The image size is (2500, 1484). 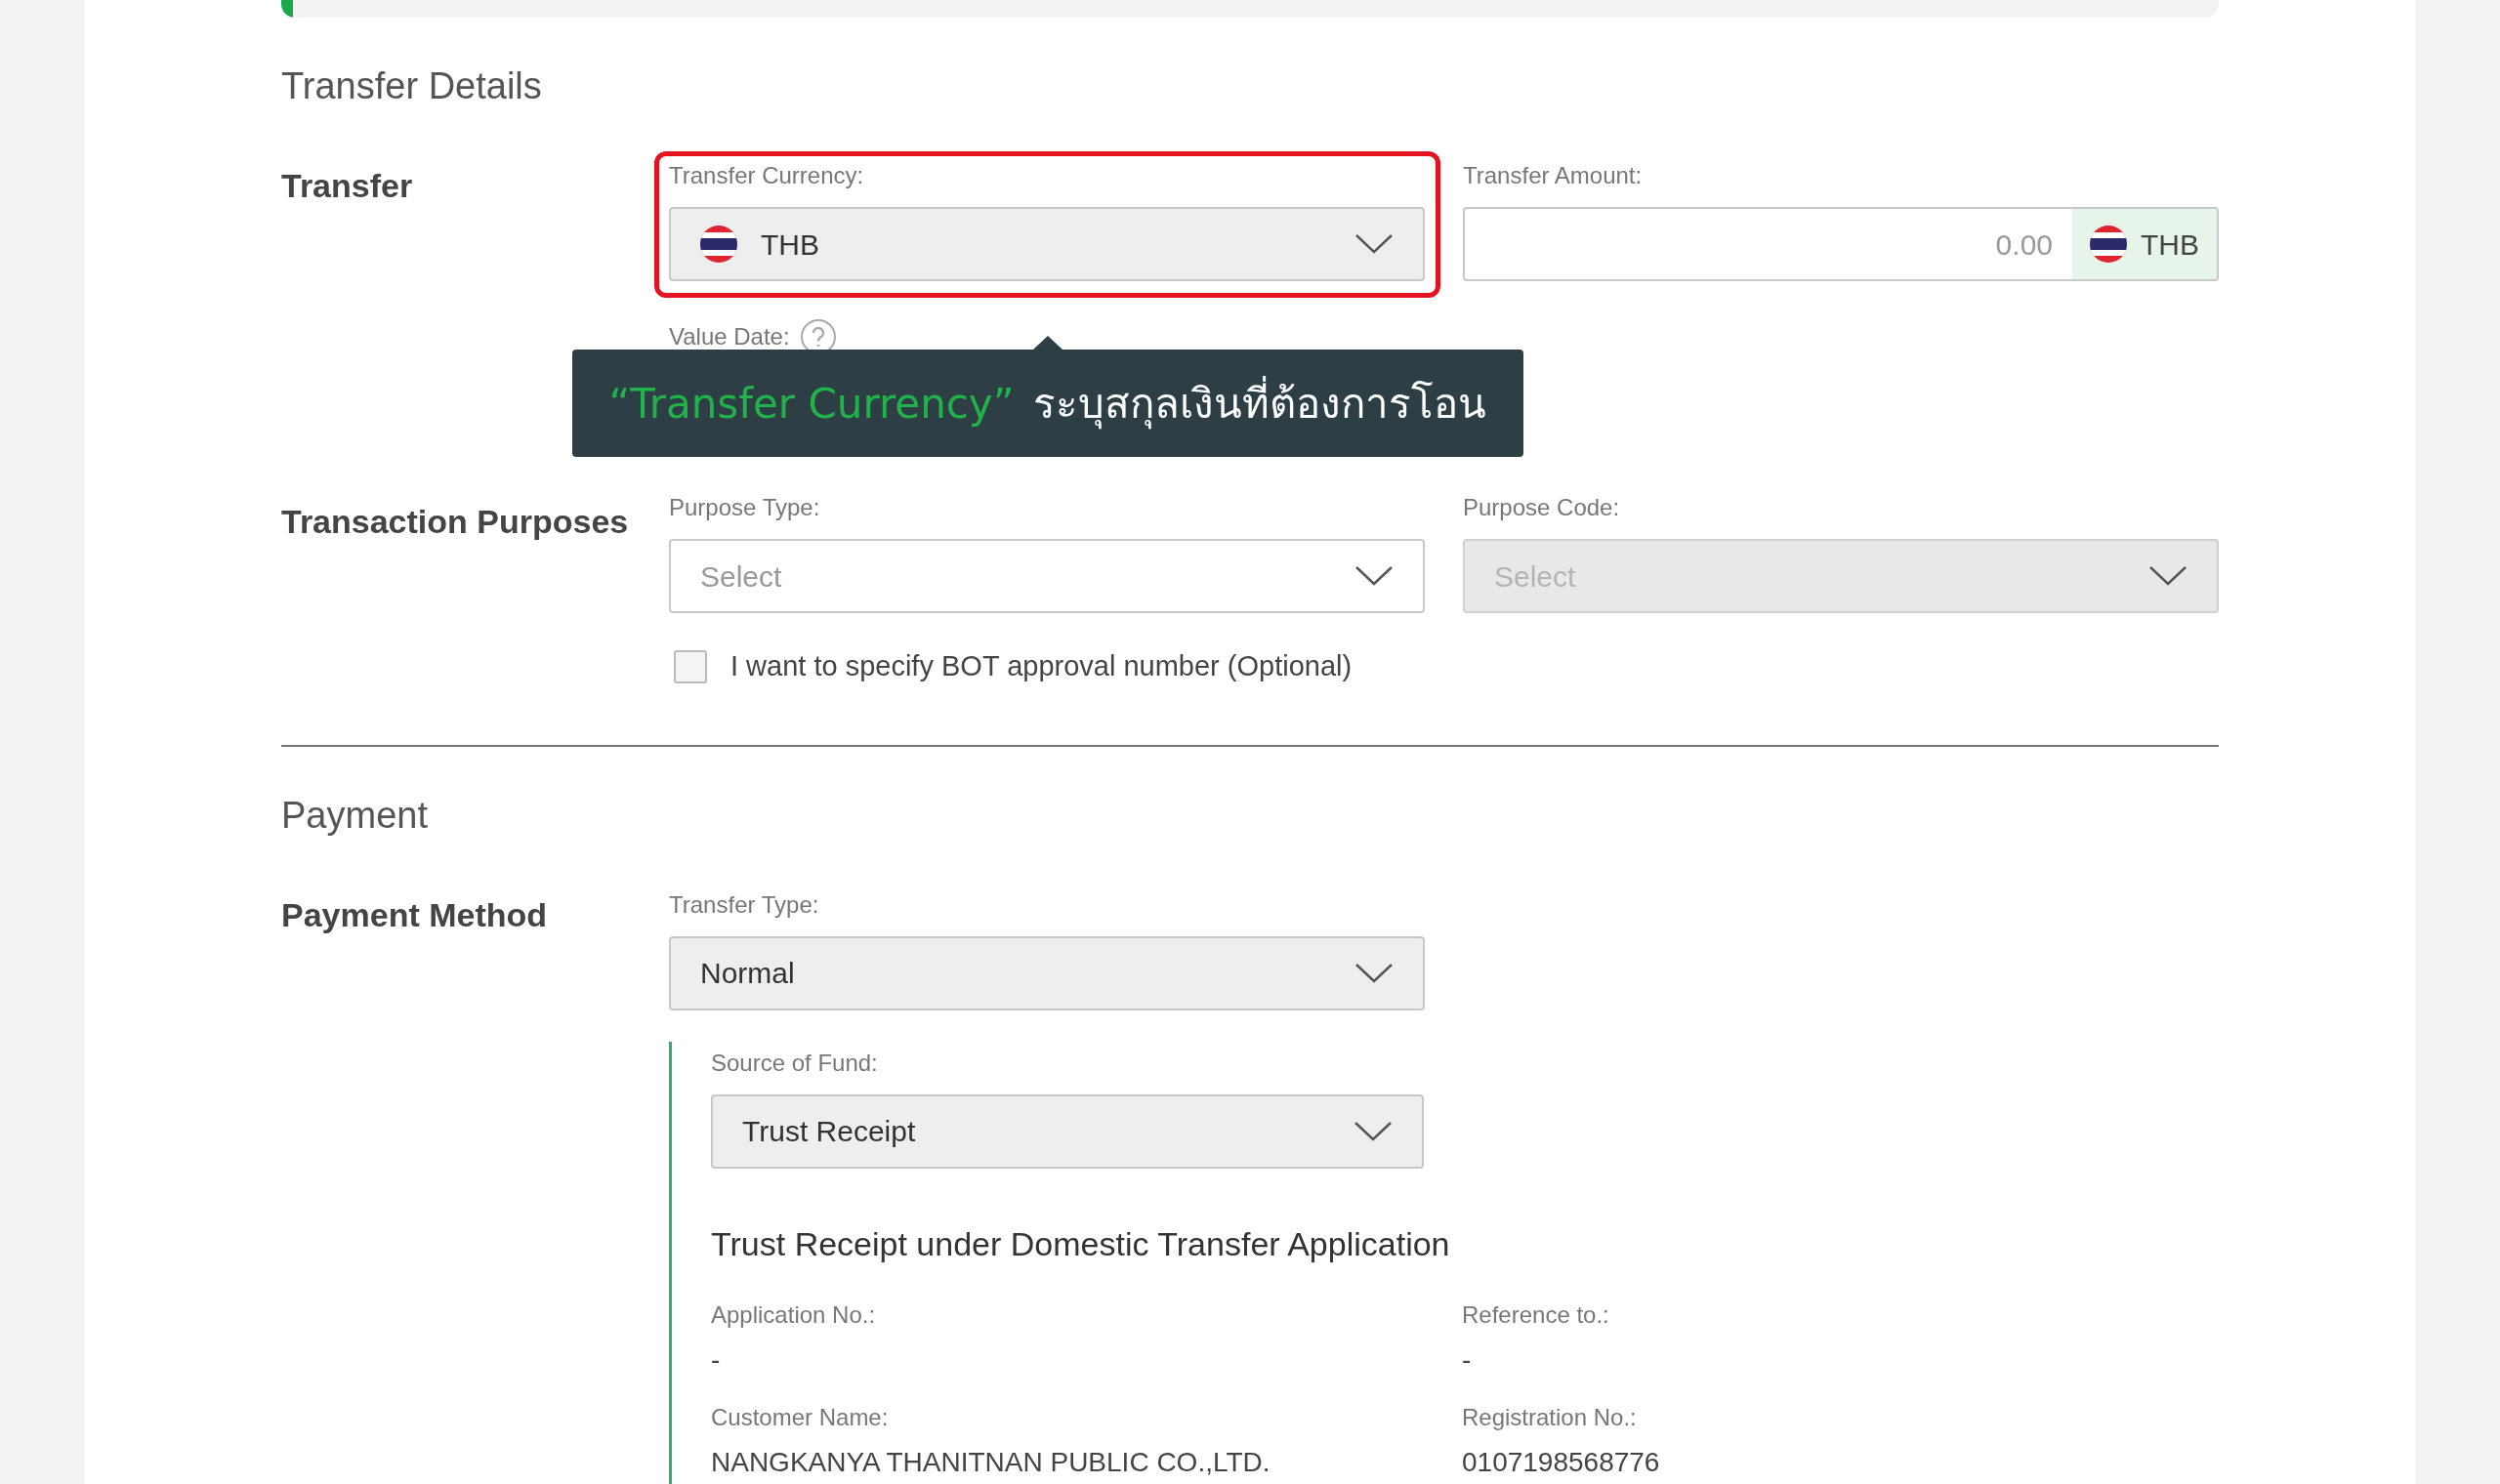 What do you see at coordinates (991, 1462) in the screenshot?
I see `field-value: NANGKANYA THANITNAN PUBLIC CO.,LTD.` at bounding box center [991, 1462].